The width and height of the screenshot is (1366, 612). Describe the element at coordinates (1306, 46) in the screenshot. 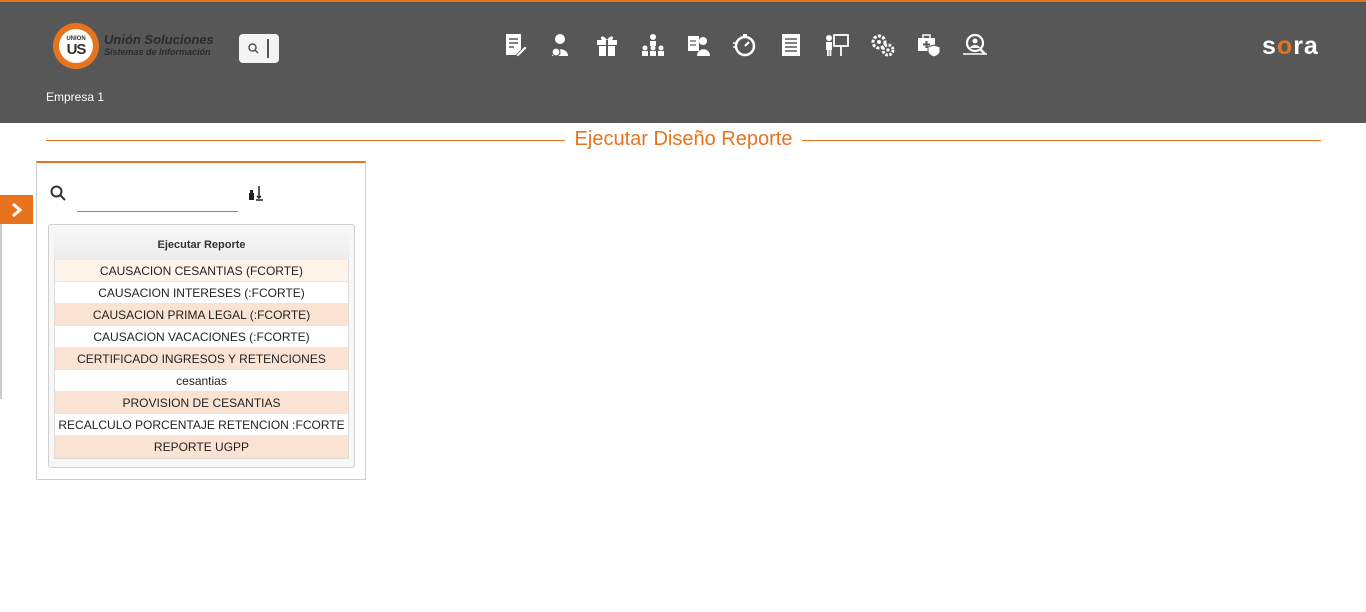

I see `brand-part3: ra` at that location.